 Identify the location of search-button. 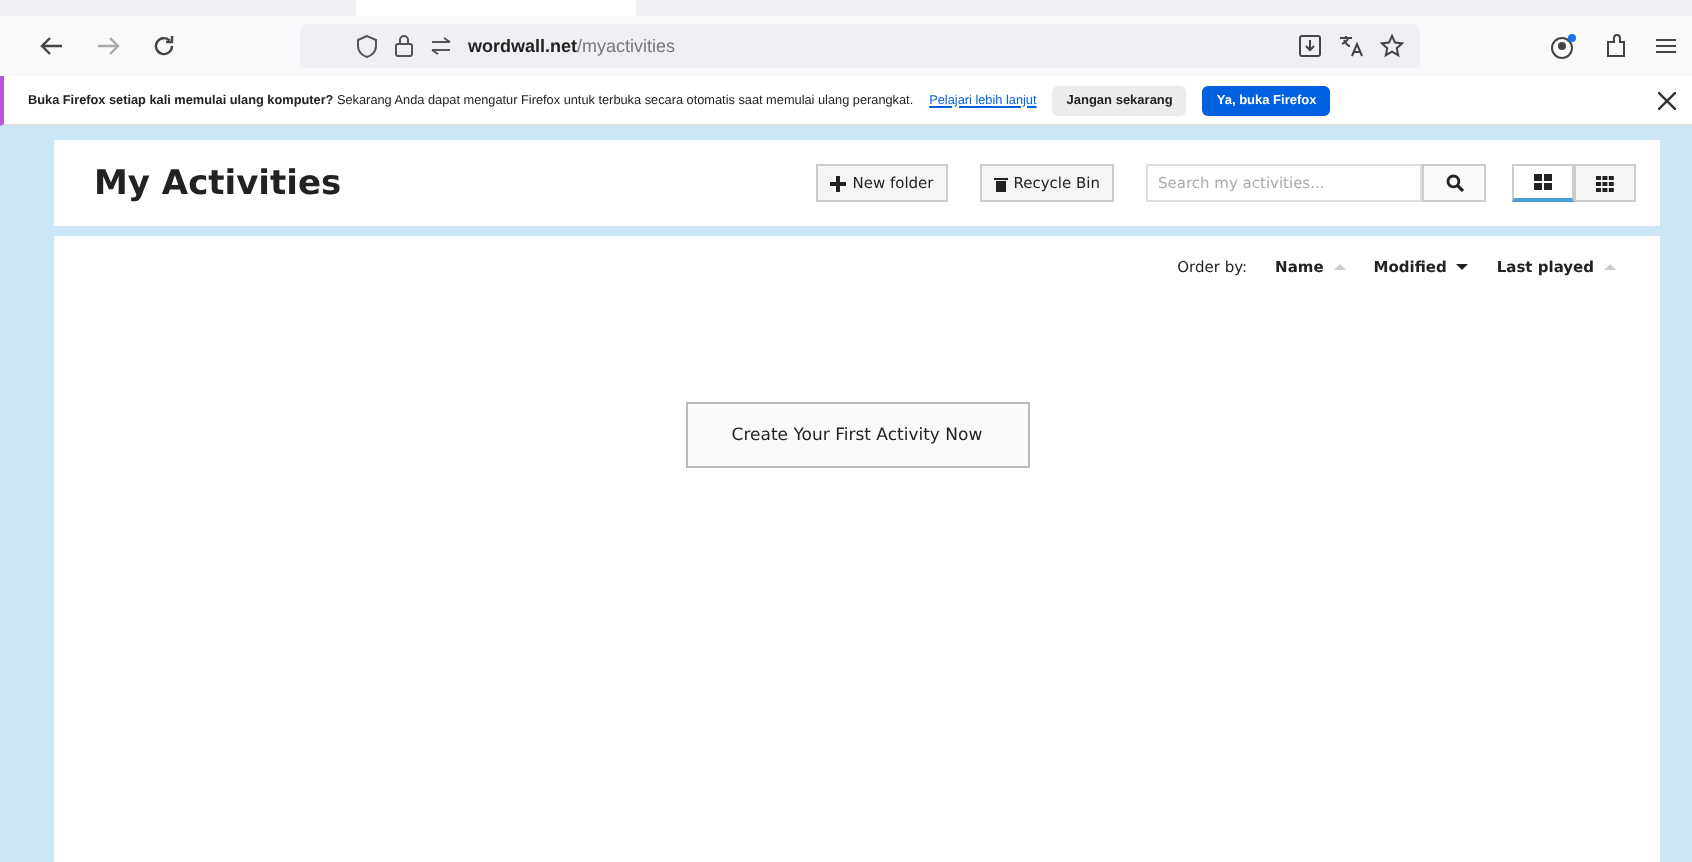
(1454, 183).